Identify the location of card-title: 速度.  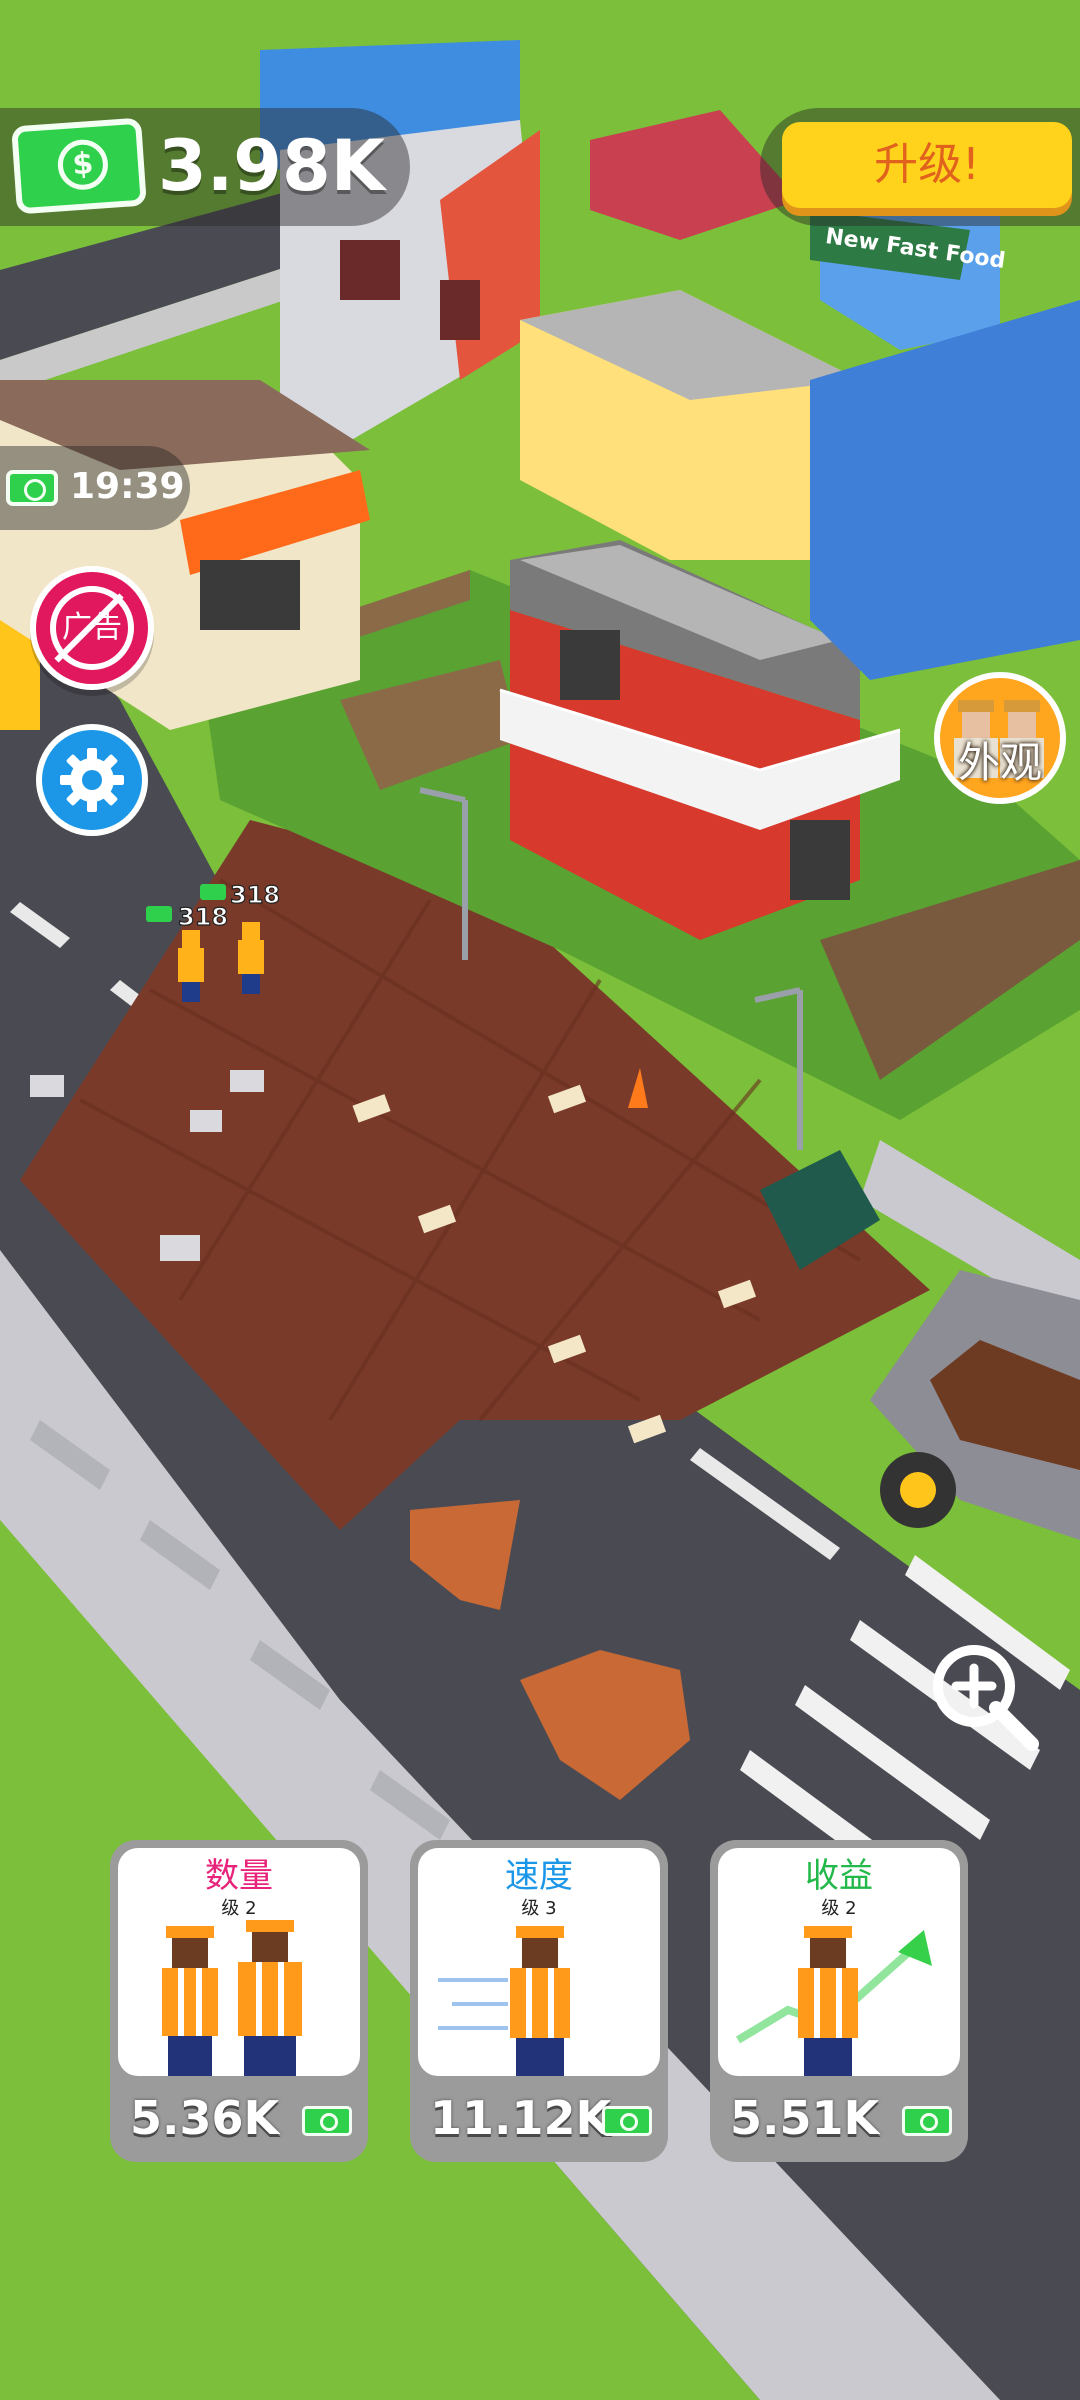
(539, 1876).